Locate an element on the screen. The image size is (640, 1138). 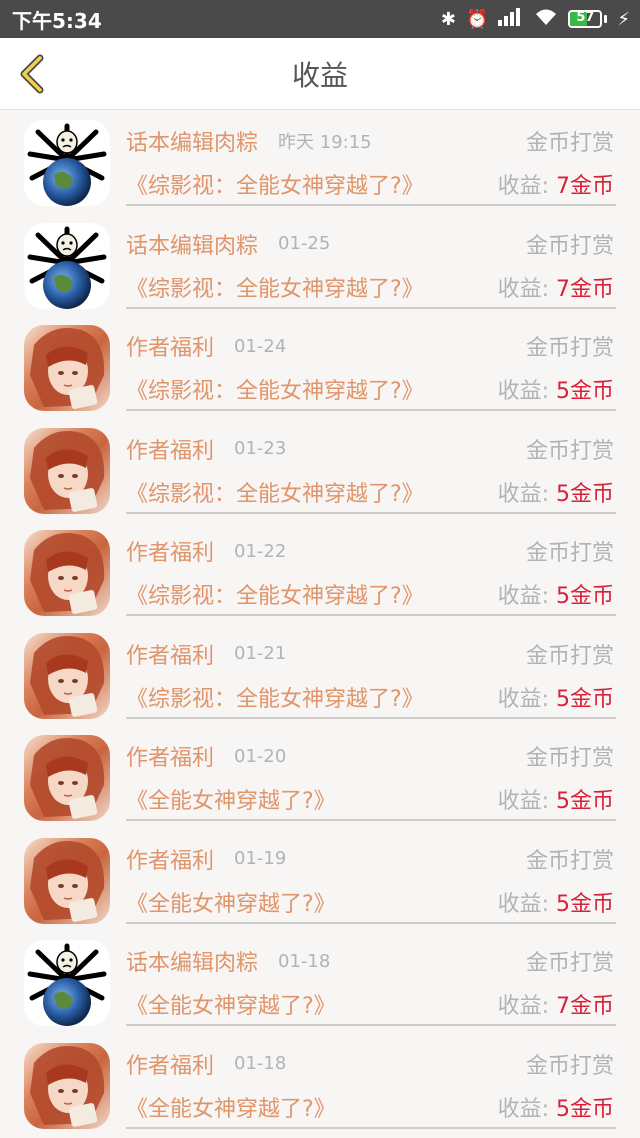
back-button is located at coordinates (34, 74).